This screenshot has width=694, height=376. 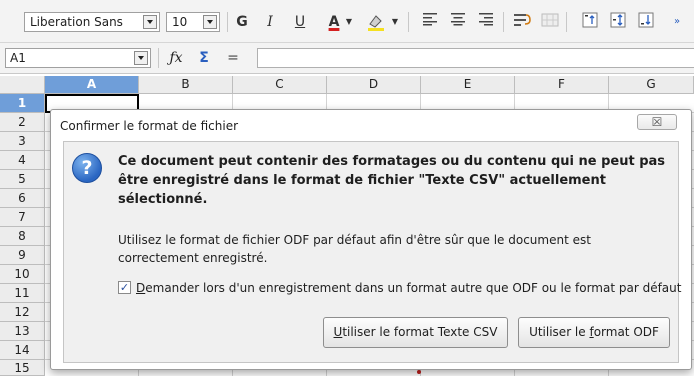 I want to click on column-header-e: E, so click(x=468, y=85).